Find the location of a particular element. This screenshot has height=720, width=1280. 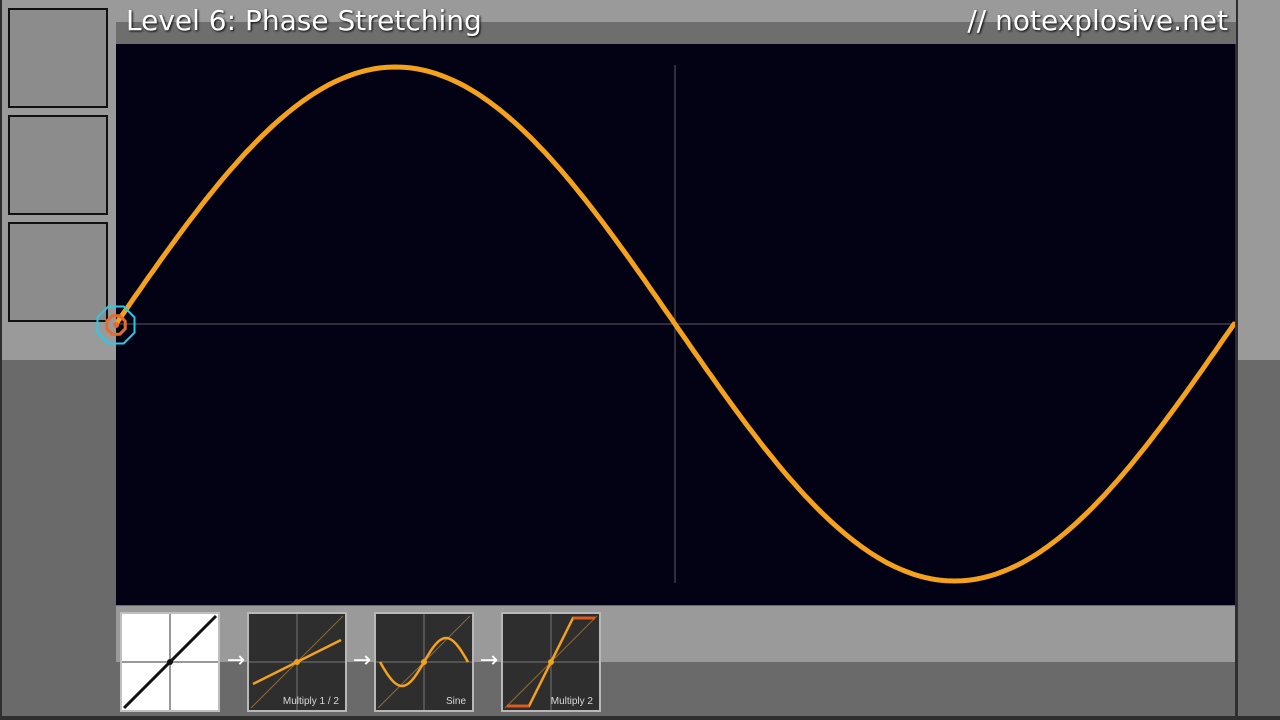

sine-card: Sine is located at coordinates (424, 662).